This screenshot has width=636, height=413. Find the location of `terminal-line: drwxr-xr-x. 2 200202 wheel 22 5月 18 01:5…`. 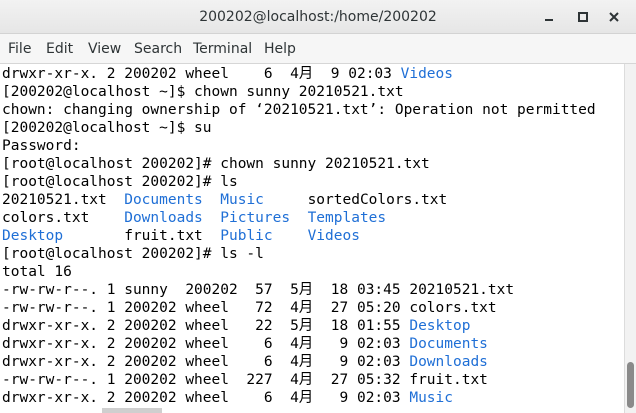

terminal-line: drwxr-xr-x. 2 200202 wheel 22 5月 18 01:5… is located at coordinates (236, 326).